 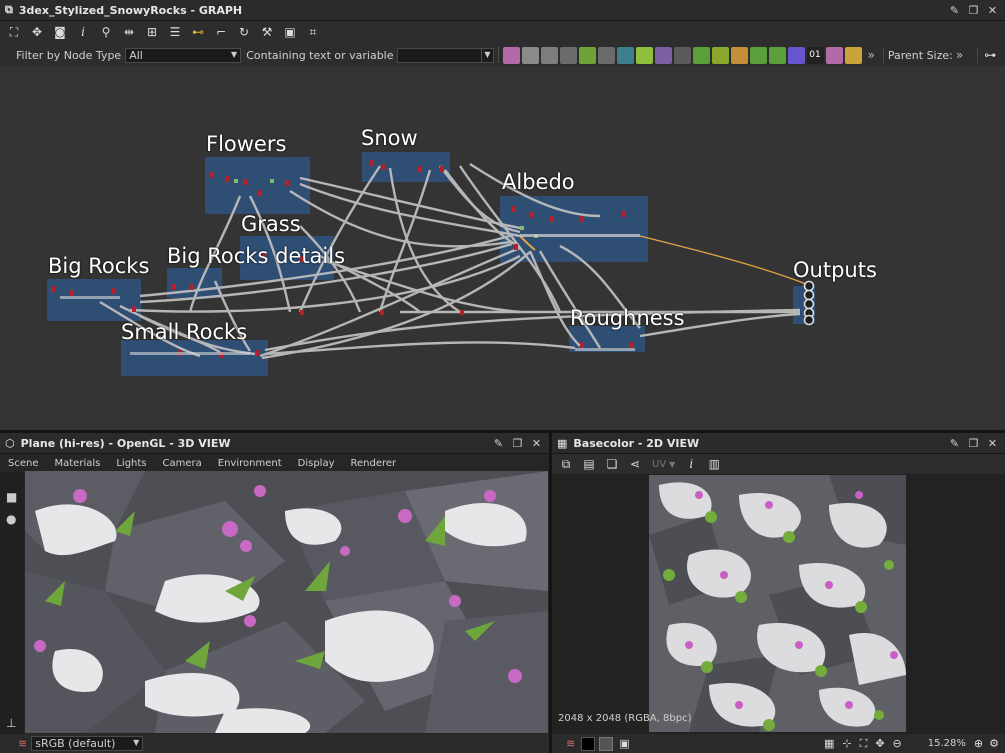 What do you see at coordinates (879, 743) in the screenshot?
I see `pan-icon: ✥` at bounding box center [879, 743].